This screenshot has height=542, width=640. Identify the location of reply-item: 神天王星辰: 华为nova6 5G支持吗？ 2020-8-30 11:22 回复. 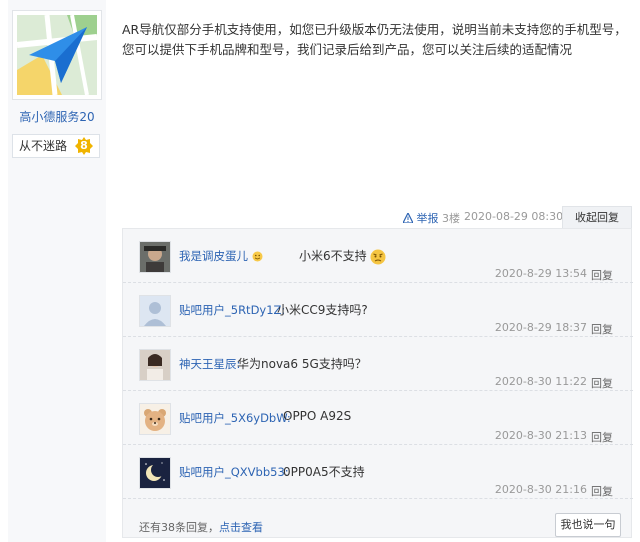
(378, 364).